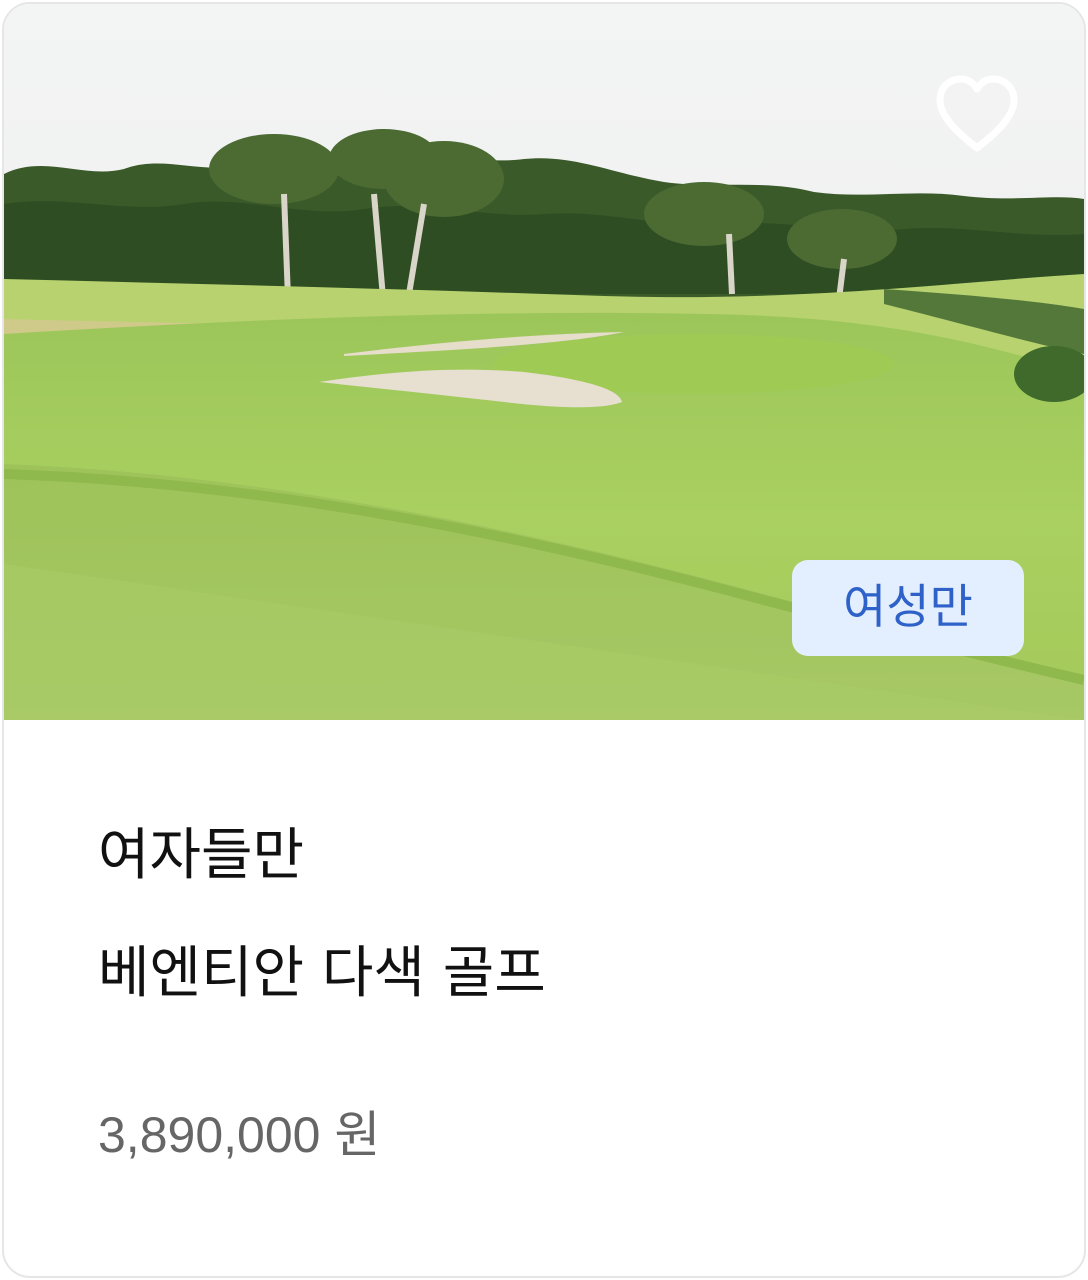  I want to click on product-title-line-1: 여자들만, so click(201, 856).